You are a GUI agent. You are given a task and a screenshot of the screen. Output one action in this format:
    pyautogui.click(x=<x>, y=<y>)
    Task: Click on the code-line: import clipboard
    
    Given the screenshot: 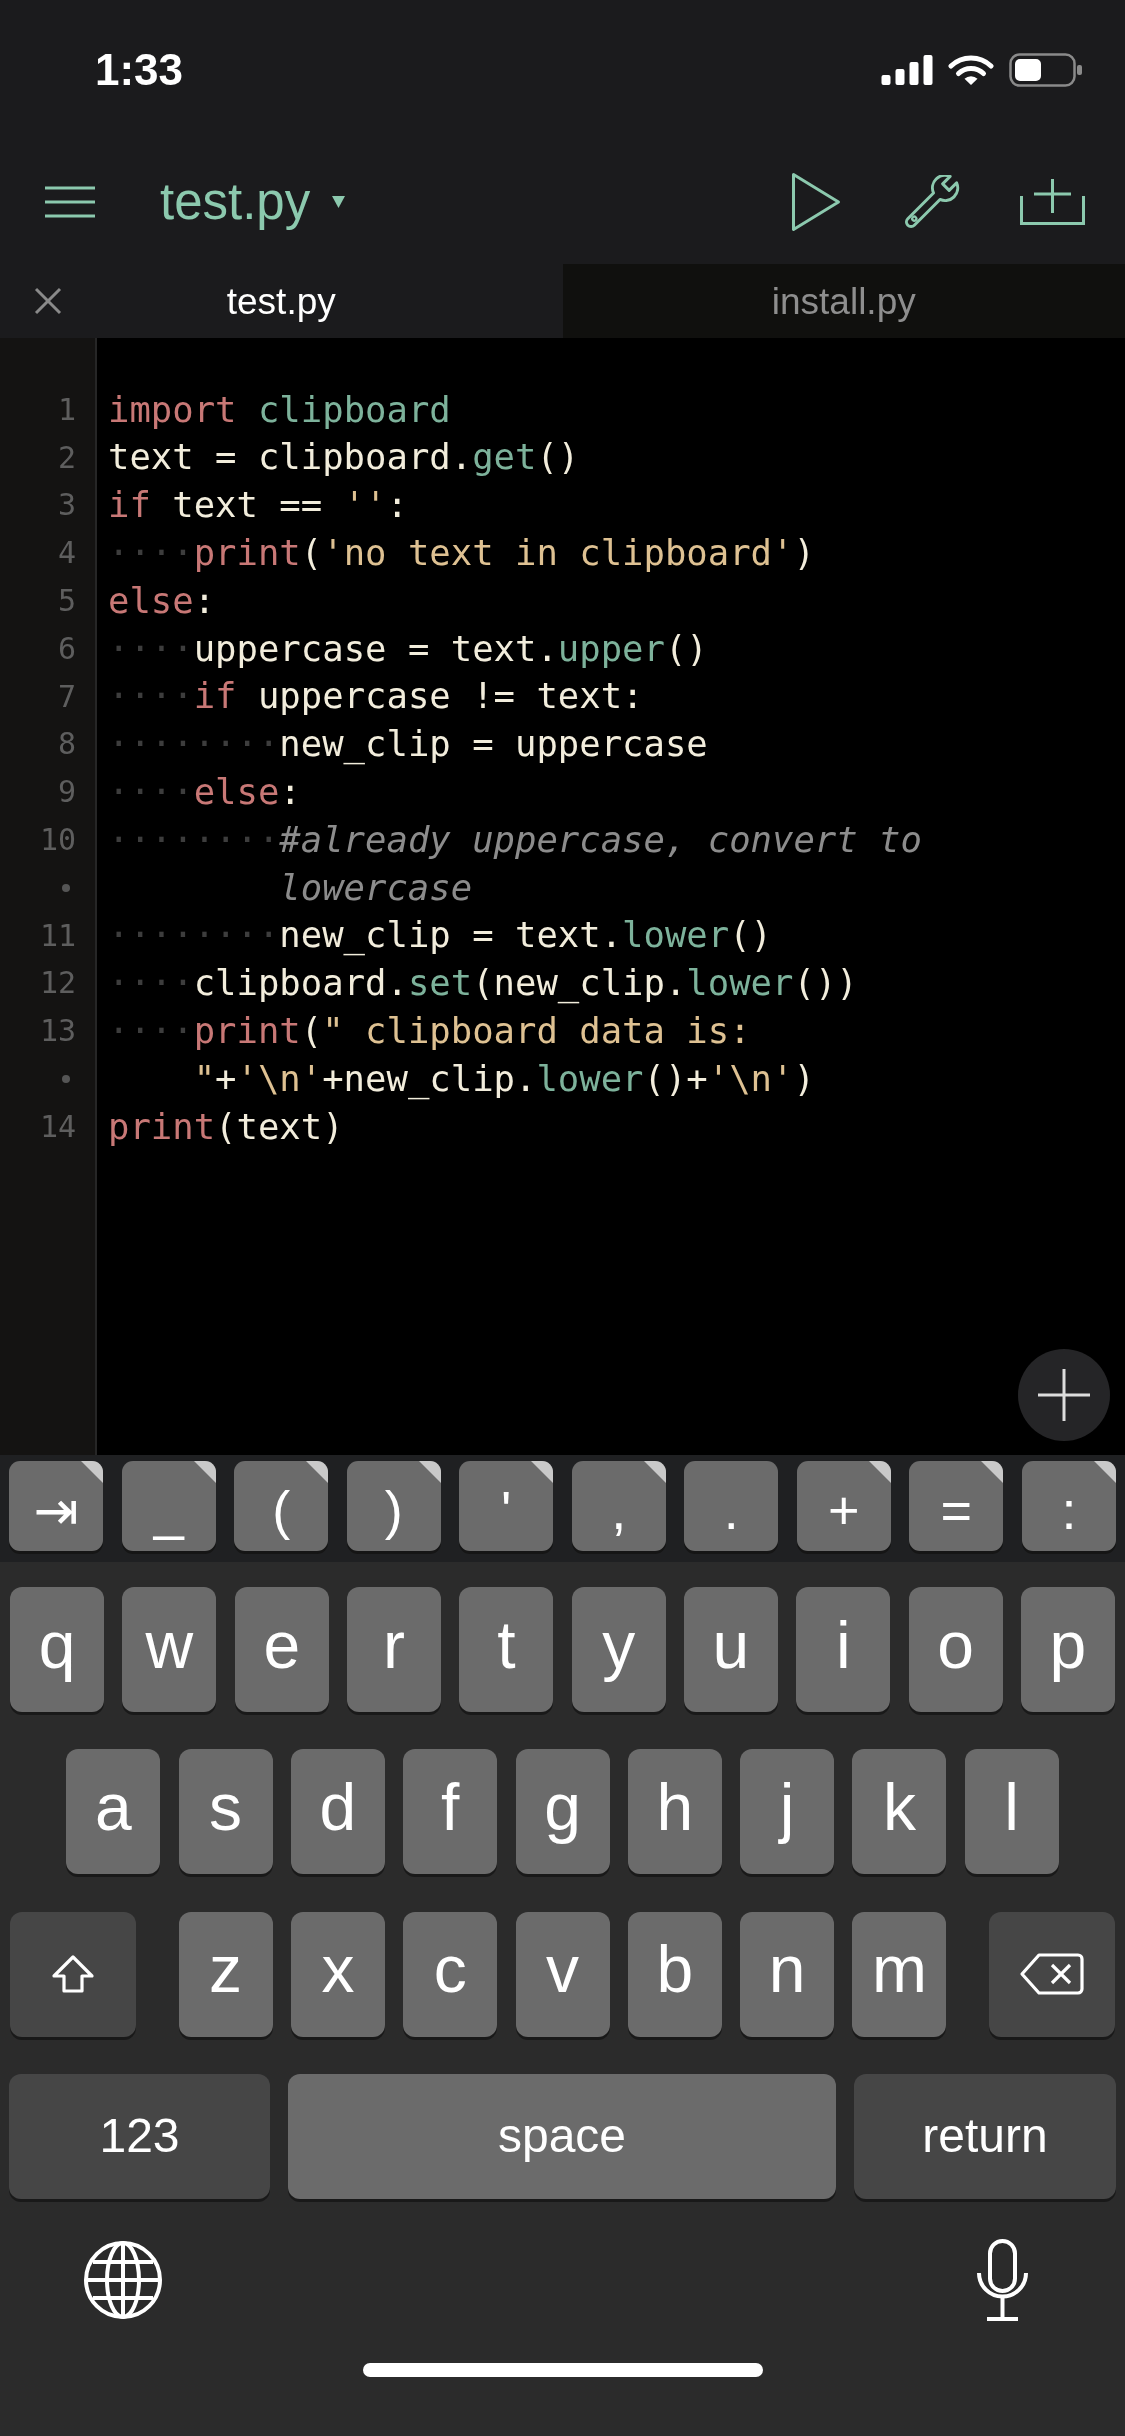 What is the action you would take?
    pyautogui.click(x=279, y=409)
    